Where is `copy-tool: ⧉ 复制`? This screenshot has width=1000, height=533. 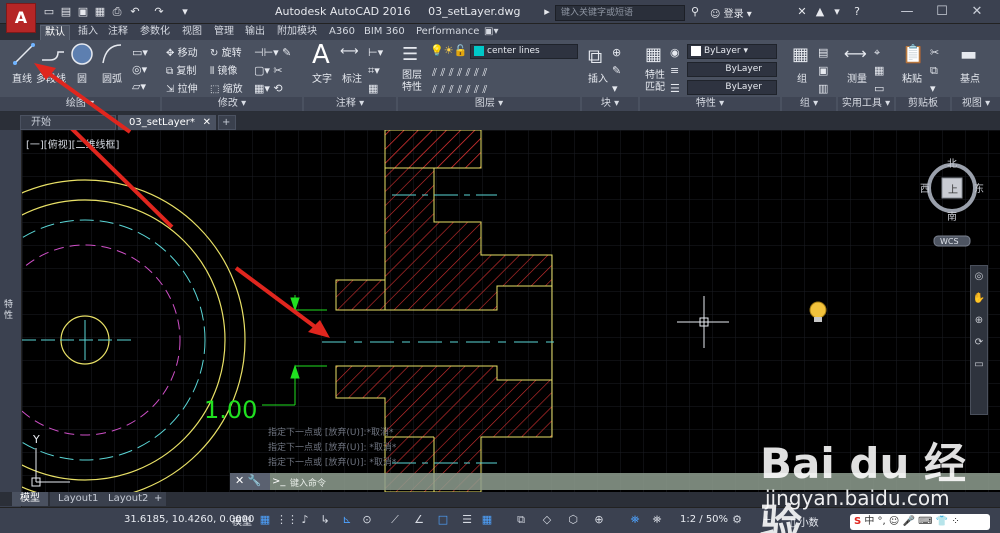 copy-tool: ⧉ 复制 is located at coordinates (181, 69).